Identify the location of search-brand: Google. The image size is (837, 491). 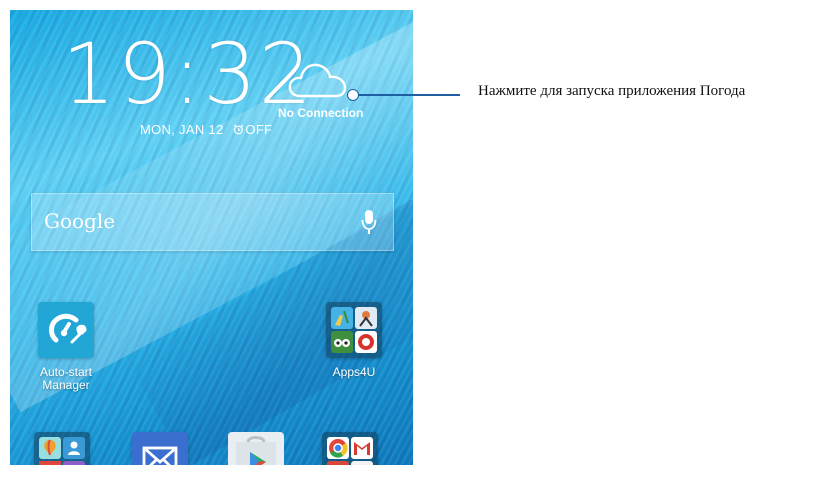
(80, 221).